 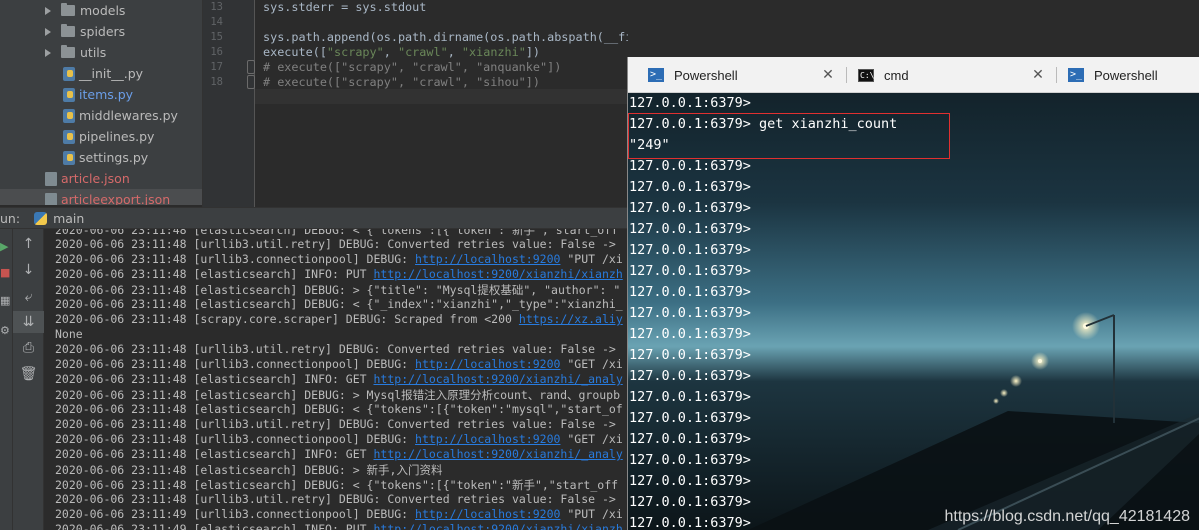 What do you see at coordinates (441, 96) in the screenshot?
I see `current-line-highlight` at bounding box center [441, 96].